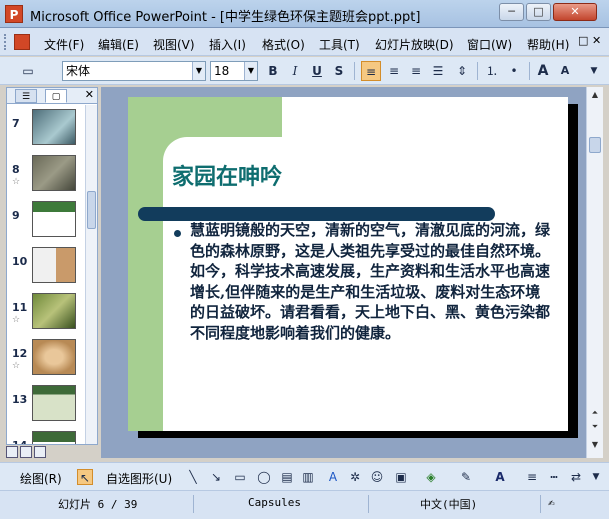  I want to click on next-slide-icon: ⏷, so click(595, 427).